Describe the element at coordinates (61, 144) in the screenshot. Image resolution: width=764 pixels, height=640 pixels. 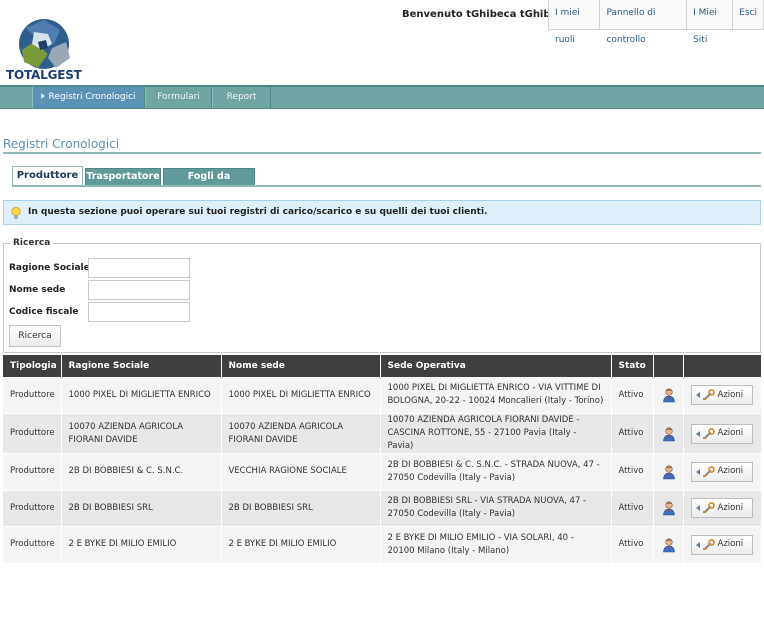
I see `page-title: Registri Cronologici` at that location.